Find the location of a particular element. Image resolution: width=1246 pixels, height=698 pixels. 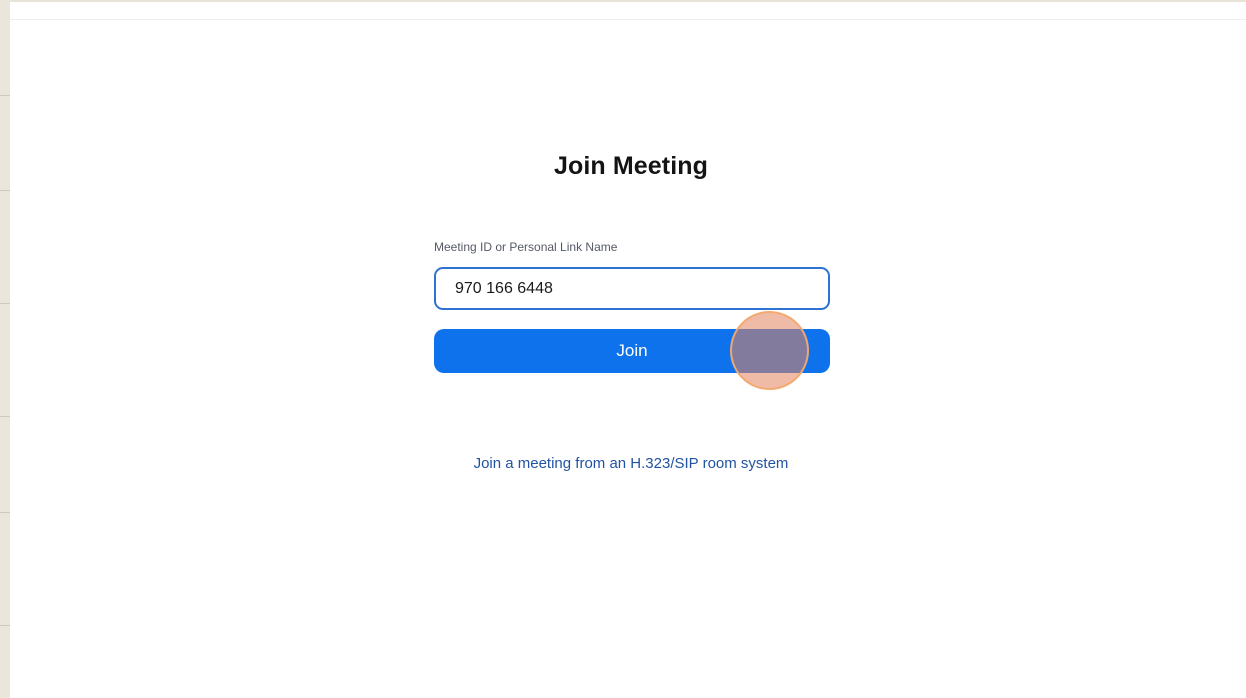

header-divider is located at coordinates (628, 19).